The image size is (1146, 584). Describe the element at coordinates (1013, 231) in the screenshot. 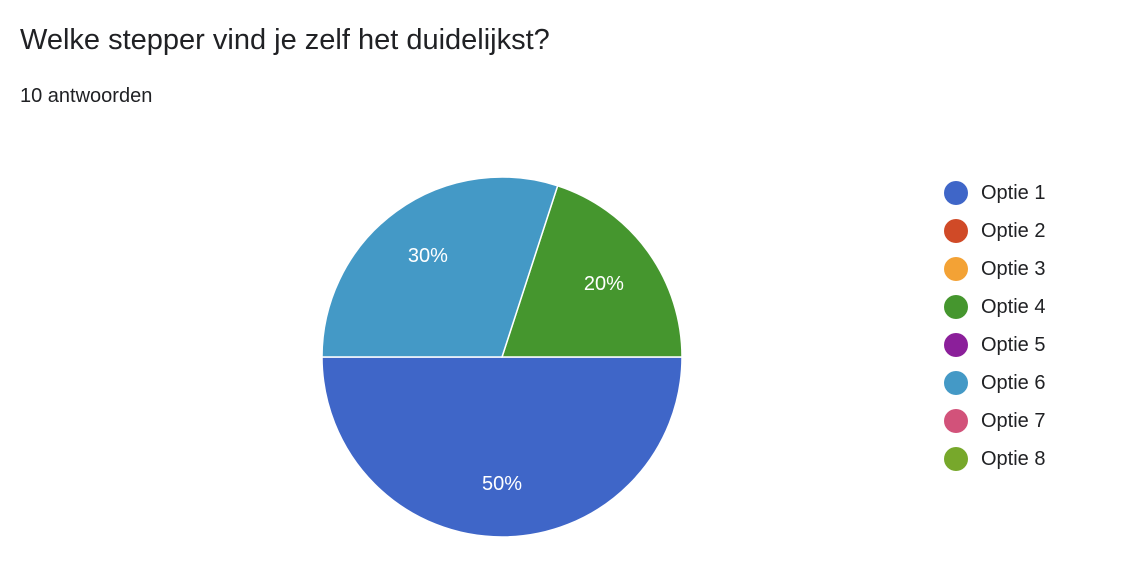

I see `legend-label: Optie 2` at that location.